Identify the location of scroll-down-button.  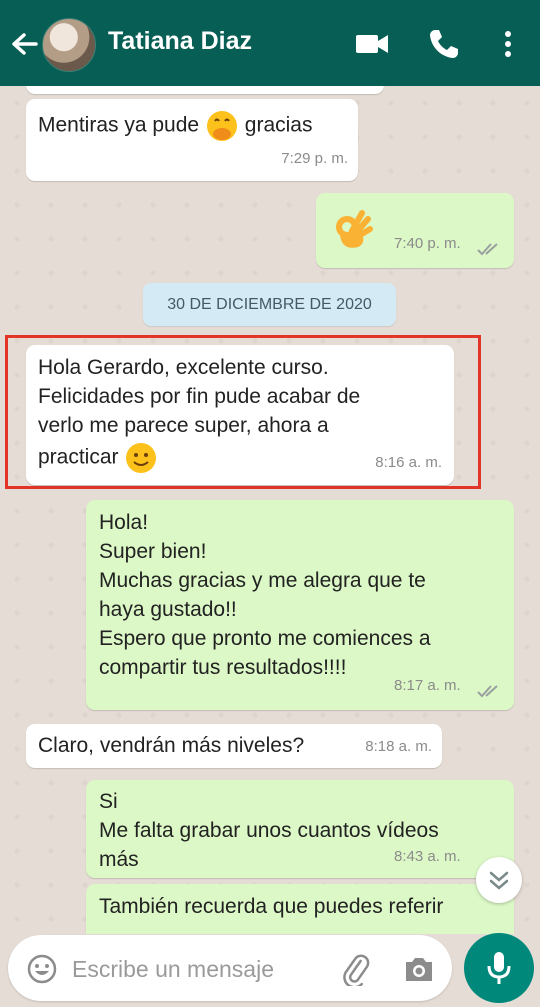
(499, 880).